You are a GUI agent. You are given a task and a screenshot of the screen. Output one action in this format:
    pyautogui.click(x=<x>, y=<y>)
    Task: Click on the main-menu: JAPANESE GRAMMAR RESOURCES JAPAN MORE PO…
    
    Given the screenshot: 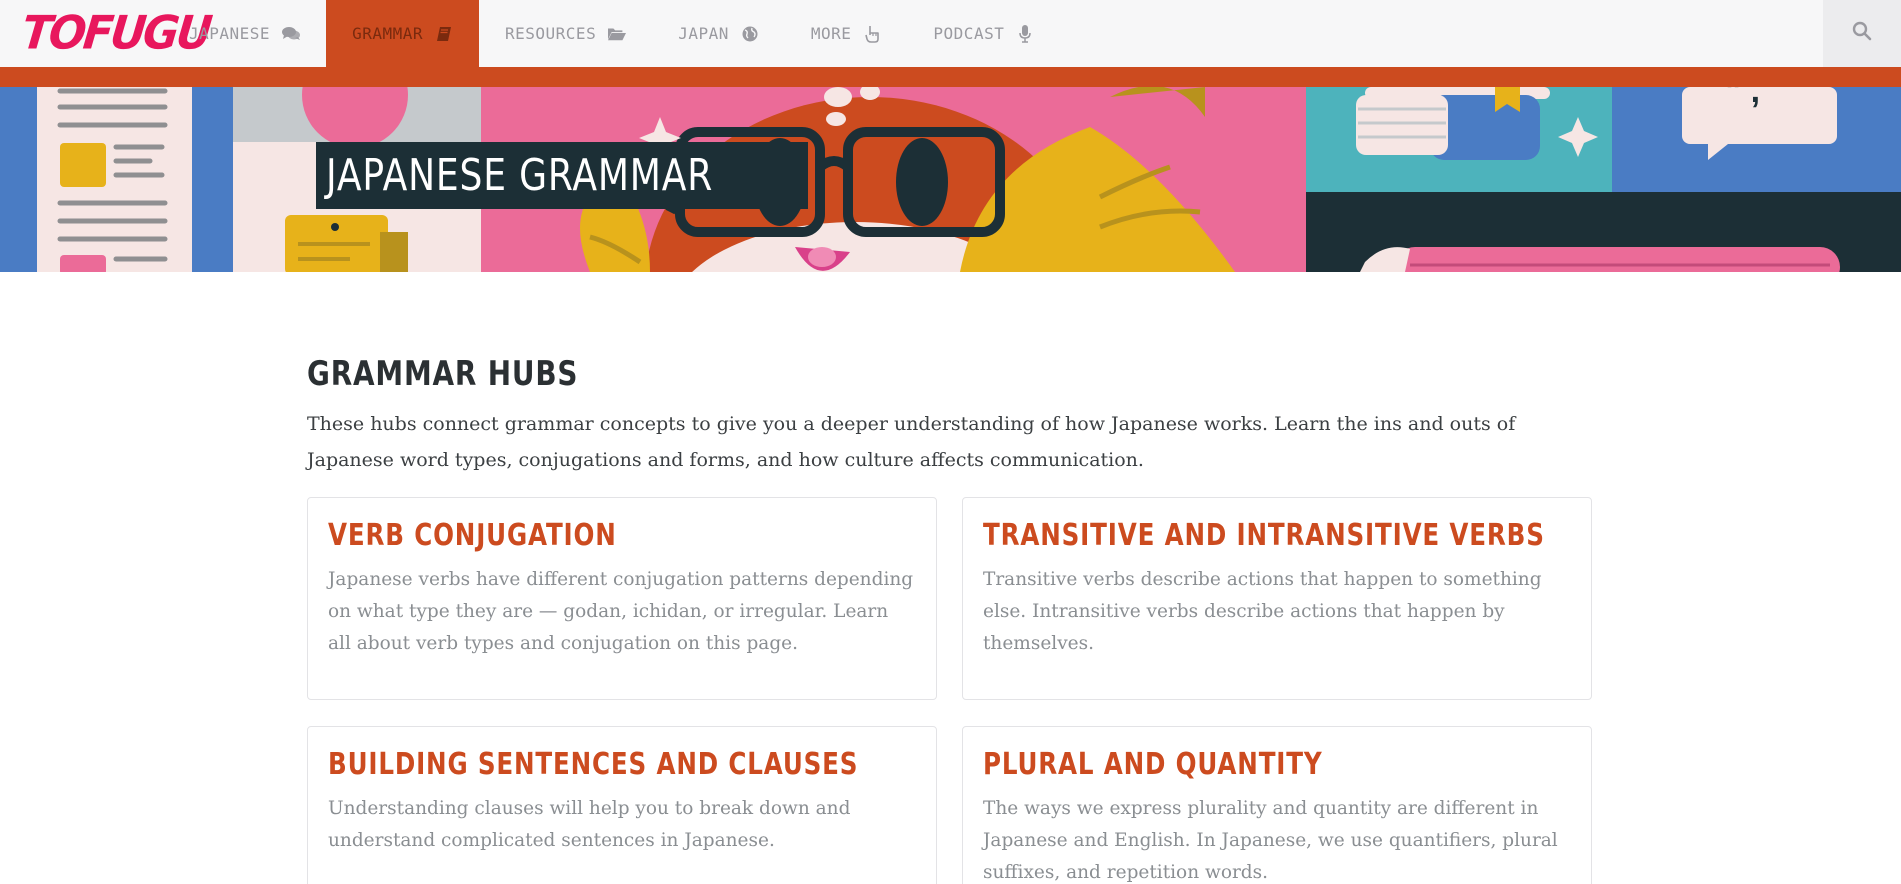 What is the action you would take?
    pyautogui.click(x=611, y=33)
    